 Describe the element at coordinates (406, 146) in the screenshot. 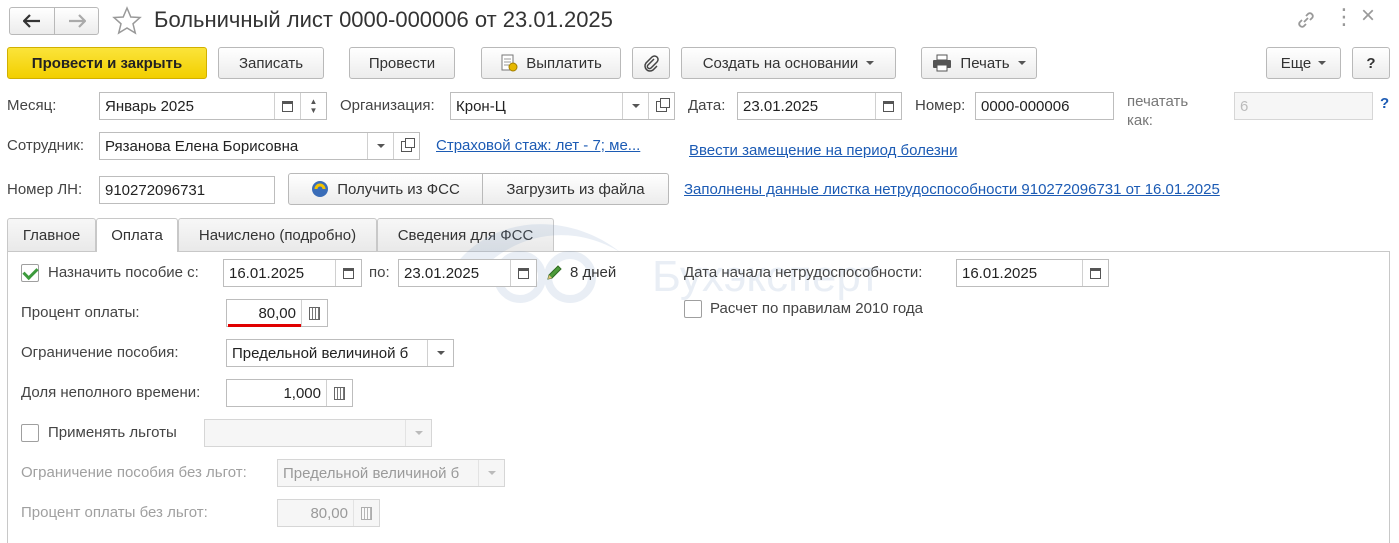

I see `employee-open-button` at that location.